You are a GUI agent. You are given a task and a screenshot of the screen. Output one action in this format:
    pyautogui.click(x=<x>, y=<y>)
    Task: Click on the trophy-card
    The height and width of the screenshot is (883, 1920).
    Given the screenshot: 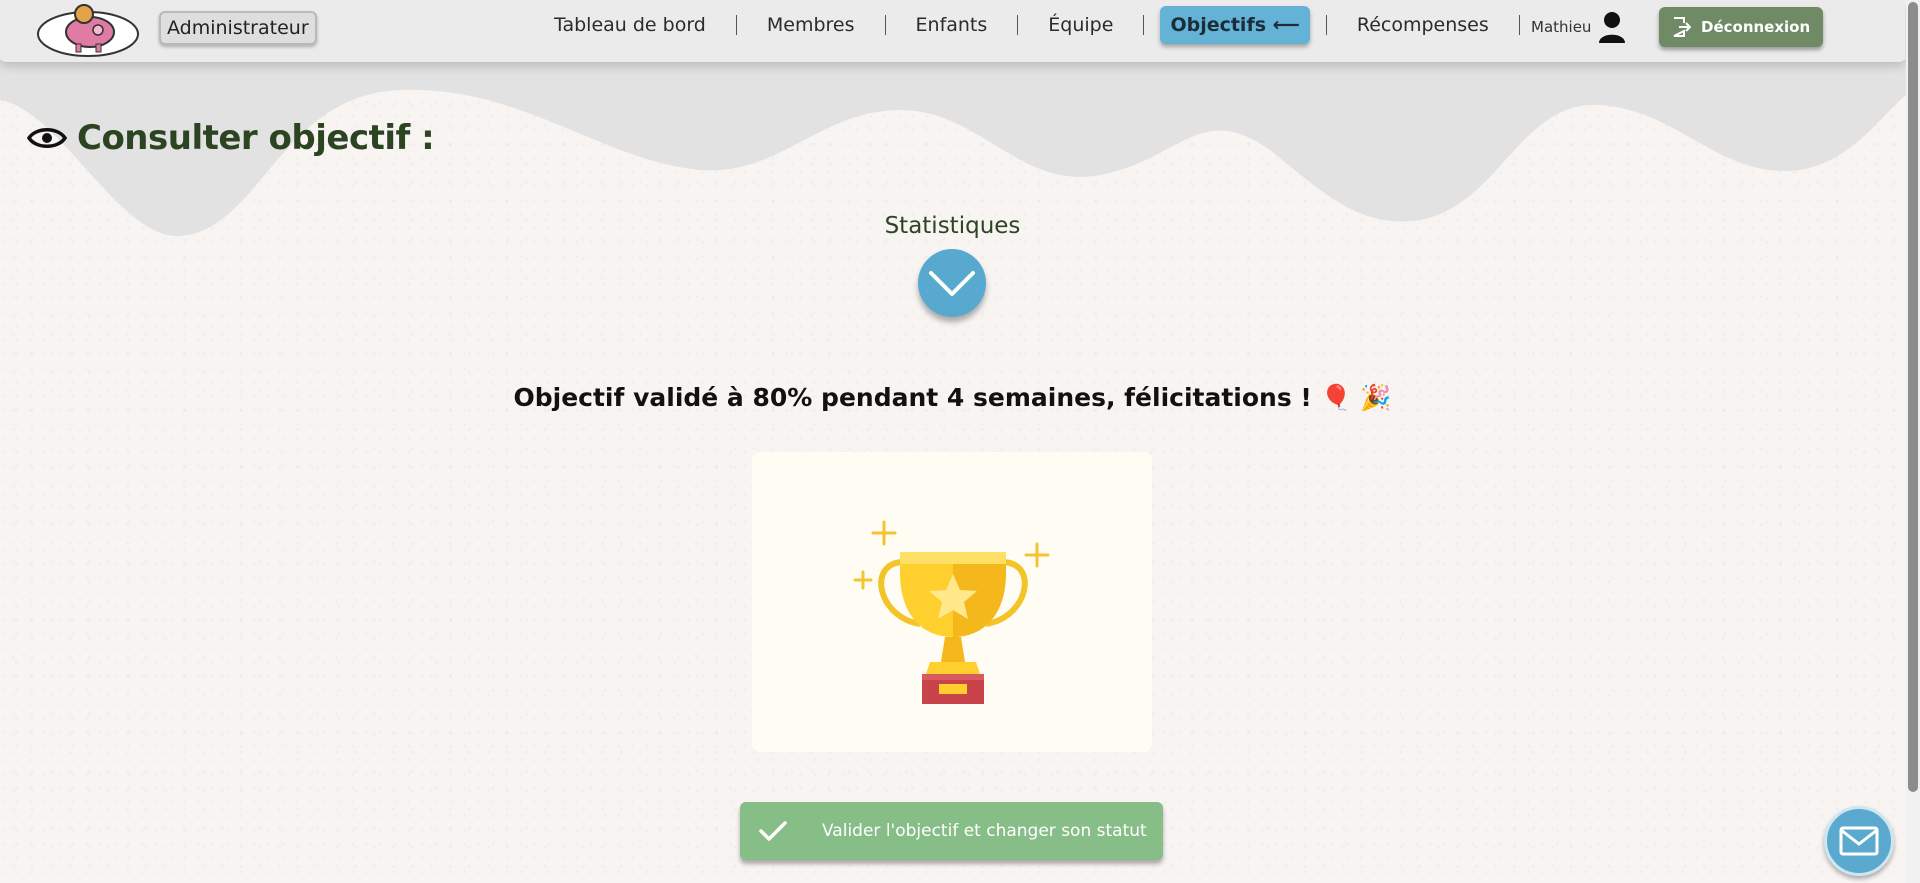 What is the action you would take?
    pyautogui.click(x=952, y=602)
    